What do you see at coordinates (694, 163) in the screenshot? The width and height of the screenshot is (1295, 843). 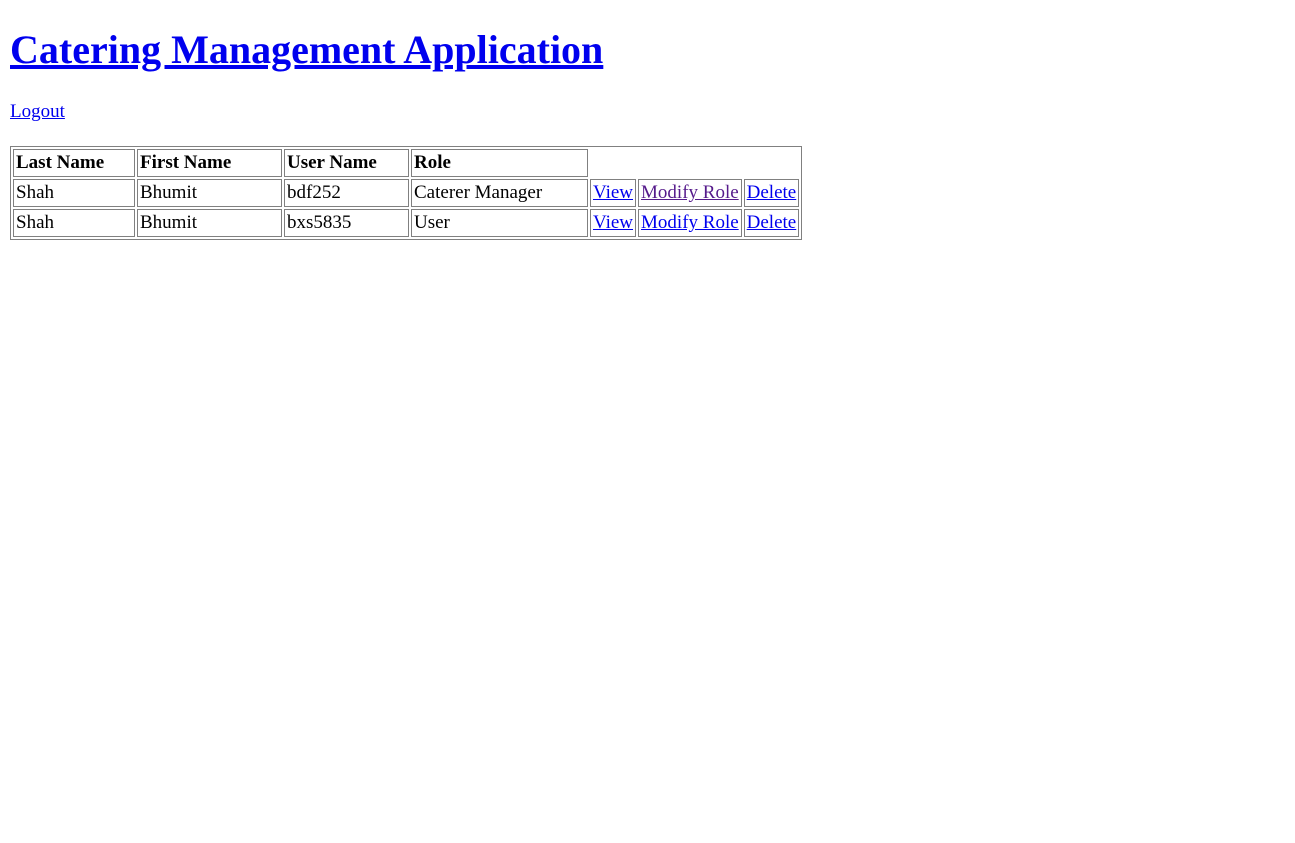 I see `column-header-actions` at bounding box center [694, 163].